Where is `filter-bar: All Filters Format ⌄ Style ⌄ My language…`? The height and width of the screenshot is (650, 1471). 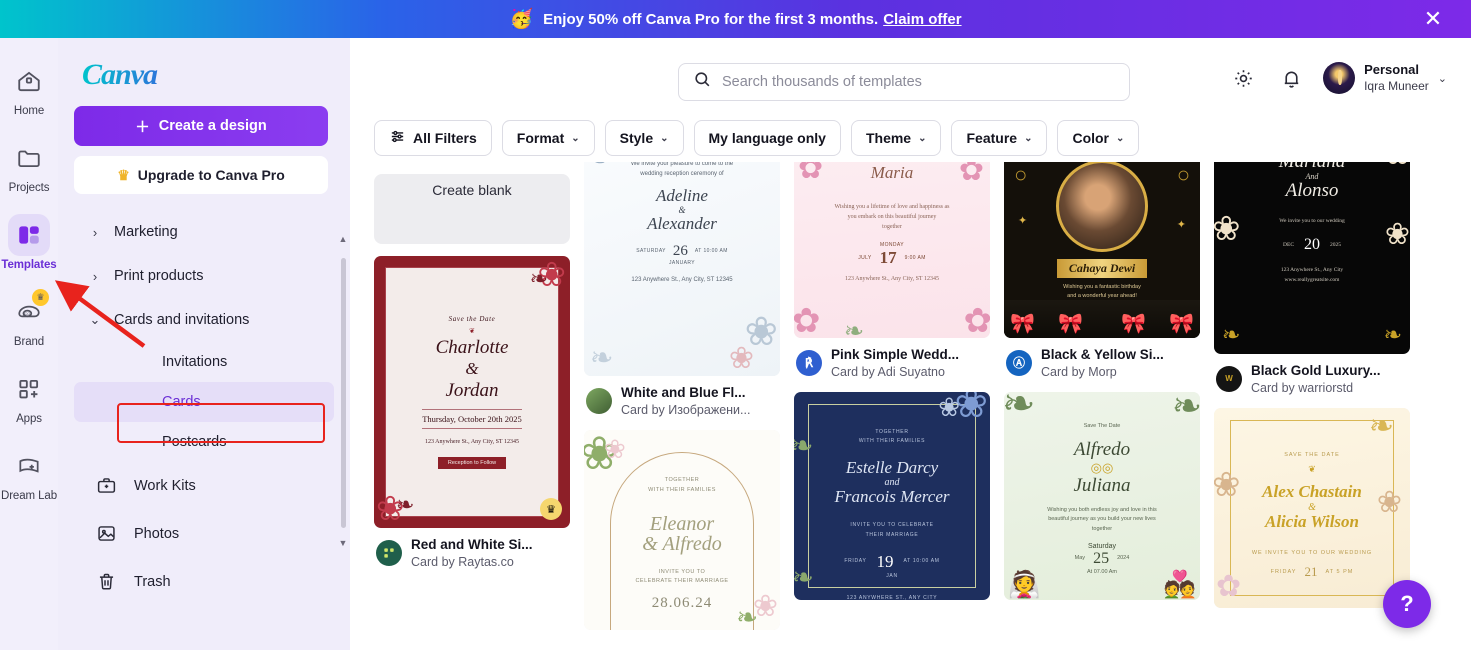 filter-bar: All Filters Format ⌄ Style ⌄ My language… is located at coordinates (907, 138).